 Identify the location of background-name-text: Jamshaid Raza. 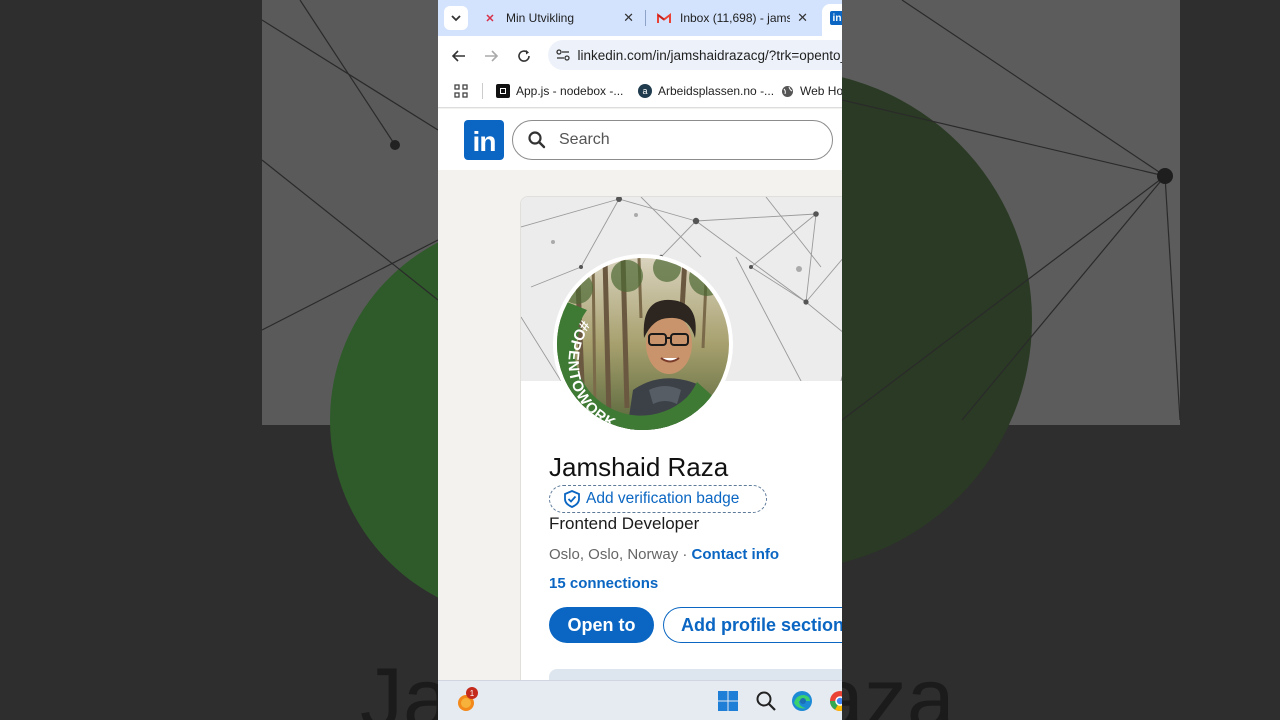
(399, 685).